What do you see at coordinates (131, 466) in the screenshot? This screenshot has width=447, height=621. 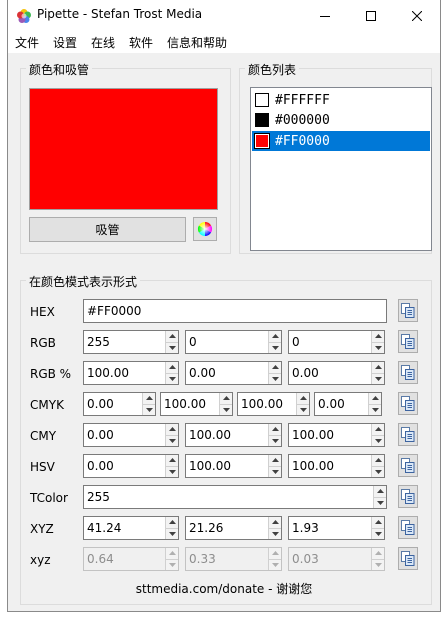 I see `hsv-field-1: 0.00` at bounding box center [131, 466].